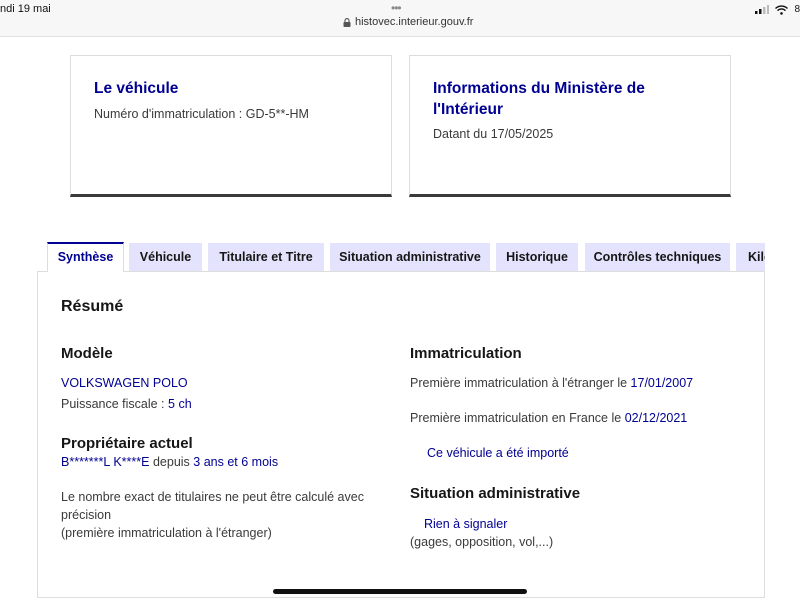 This screenshot has height=600, width=800. What do you see at coordinates (465, 524) in the screenshot?
I see `admin-status-link: Rien à signaler` at bounding box center [465, 524].